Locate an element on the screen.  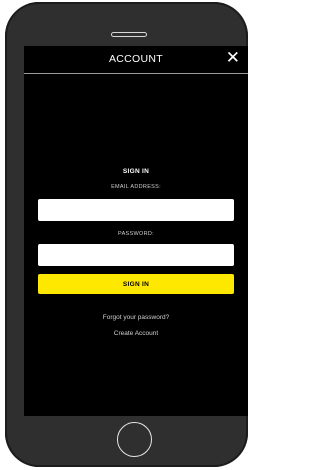
email-field is located at coordinates (136, 210).